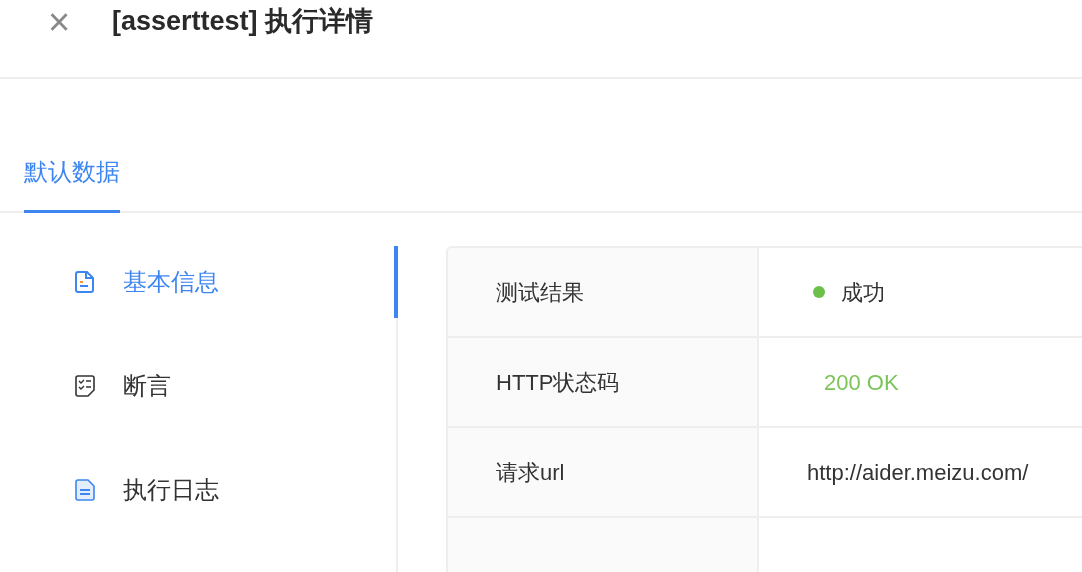 The height and width of the screenshot is (572, 1082). What do you see at coordinates (59, 21) in the screenshot?
I see `close-button: ×` at bounding box center [59, 21].